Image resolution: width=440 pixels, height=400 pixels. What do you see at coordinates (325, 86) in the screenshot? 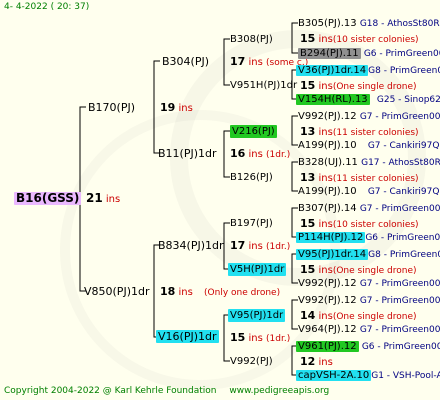
I see `gen4-ins-label-2: ins` at bounding box center [325, 86].